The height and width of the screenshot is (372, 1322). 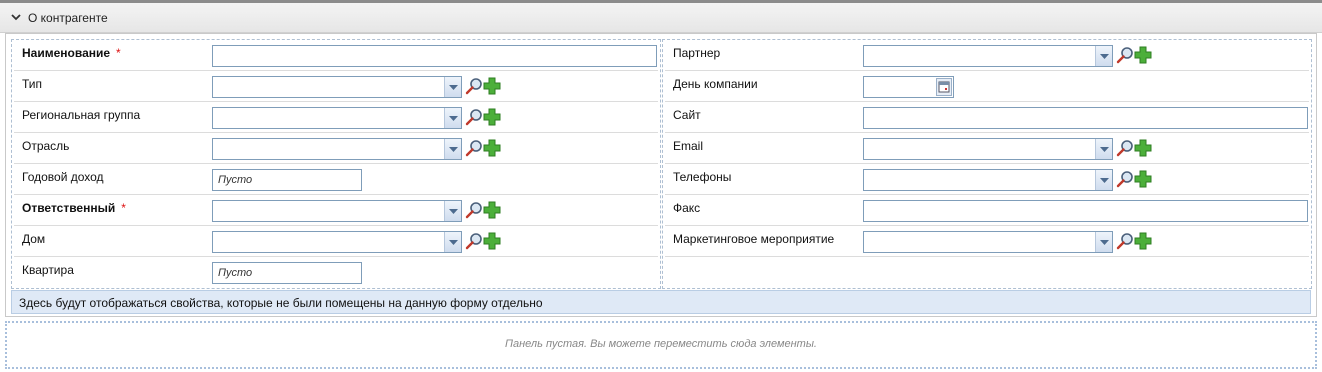 I want to click on annual-revenue-input: Пусто, so click(x=287, y=180).